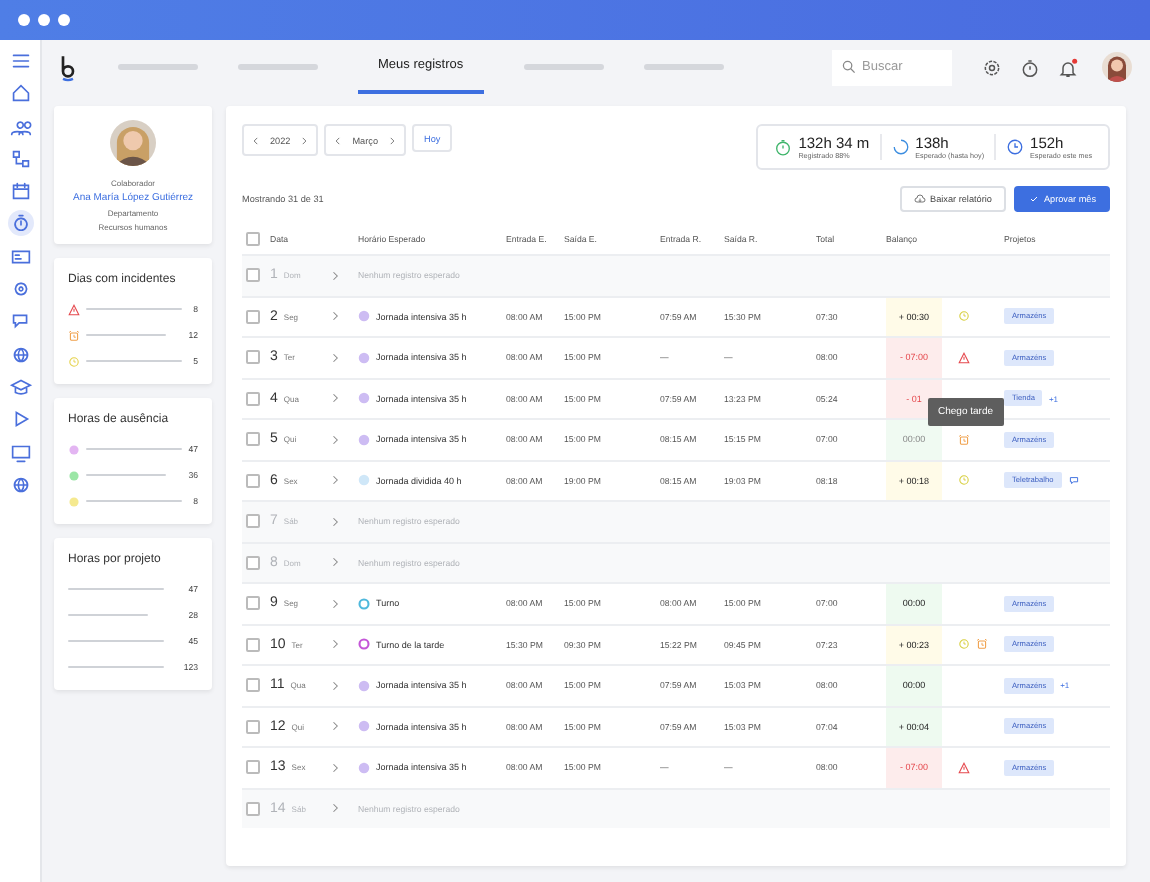  Describe the element at coordinates (20, 191) in the screenshot. I see `calendar-icon` at that location.